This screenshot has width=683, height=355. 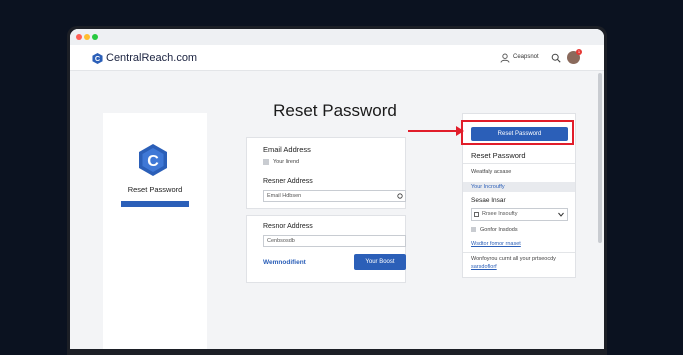 What do you see at coordinates (284, 262) in the screenshot?
I see `recover-link: Wemnodifient` at bounding box center [284, 262].